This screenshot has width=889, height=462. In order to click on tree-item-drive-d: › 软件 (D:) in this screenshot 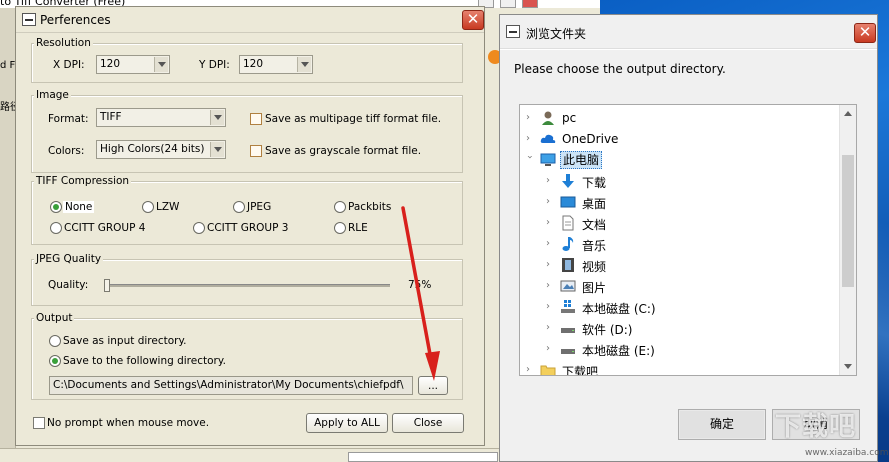, I will do `click(680, 328)`.